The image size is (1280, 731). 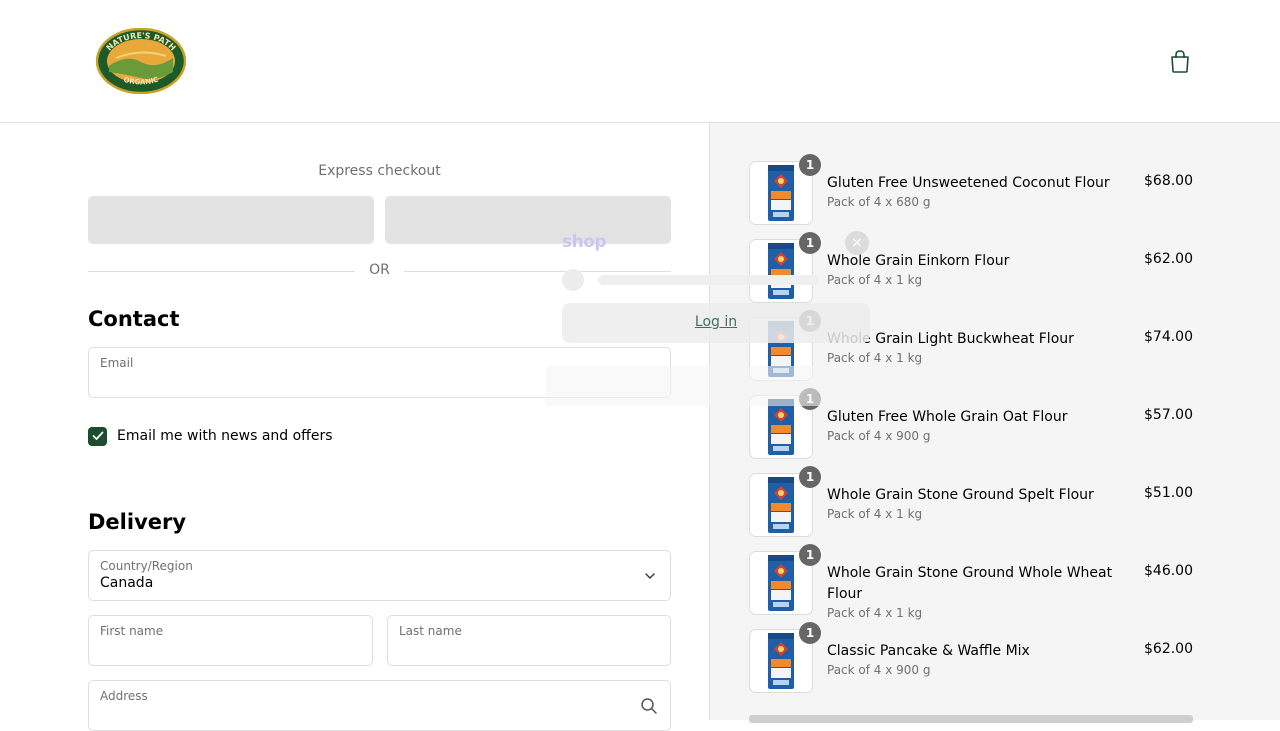 What do you see at coordinates (379, 171) in the screenshot?
I see `express-checkout-title: Express checkout` at bounding box center [379, 171].